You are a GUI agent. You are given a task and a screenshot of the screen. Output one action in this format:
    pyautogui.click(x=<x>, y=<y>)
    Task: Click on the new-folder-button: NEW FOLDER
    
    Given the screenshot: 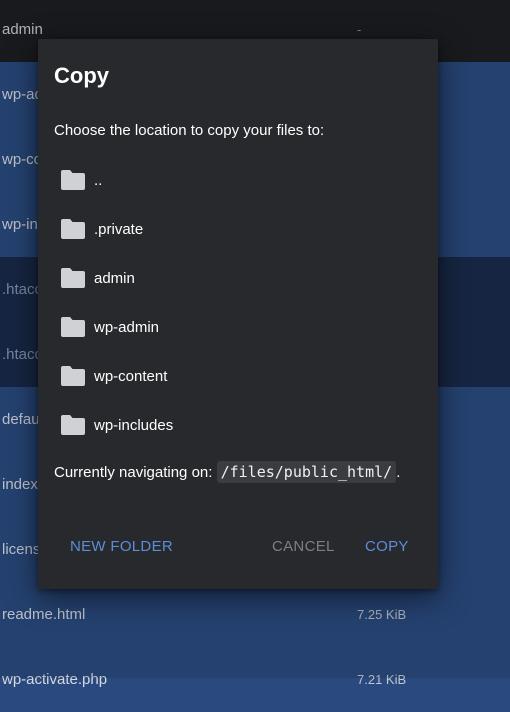 What is the action you would take?
    pyautogui.click(x=121, y=547)
    